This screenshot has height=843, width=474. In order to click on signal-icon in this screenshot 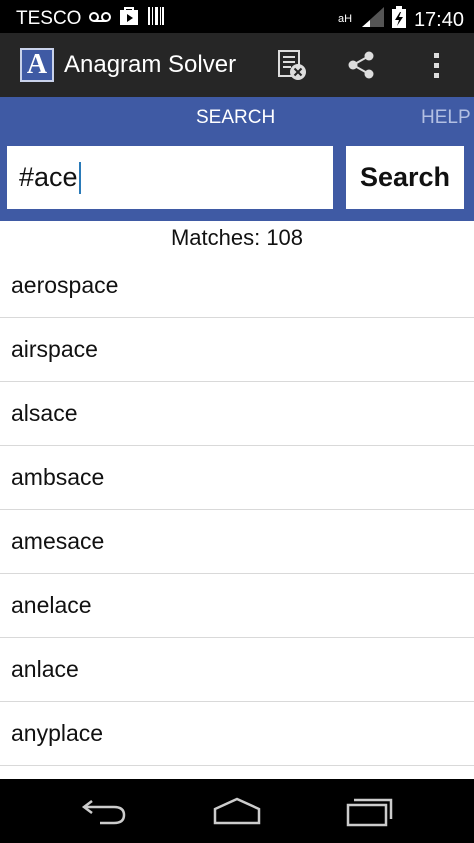, I will do `click(372, 20)`.